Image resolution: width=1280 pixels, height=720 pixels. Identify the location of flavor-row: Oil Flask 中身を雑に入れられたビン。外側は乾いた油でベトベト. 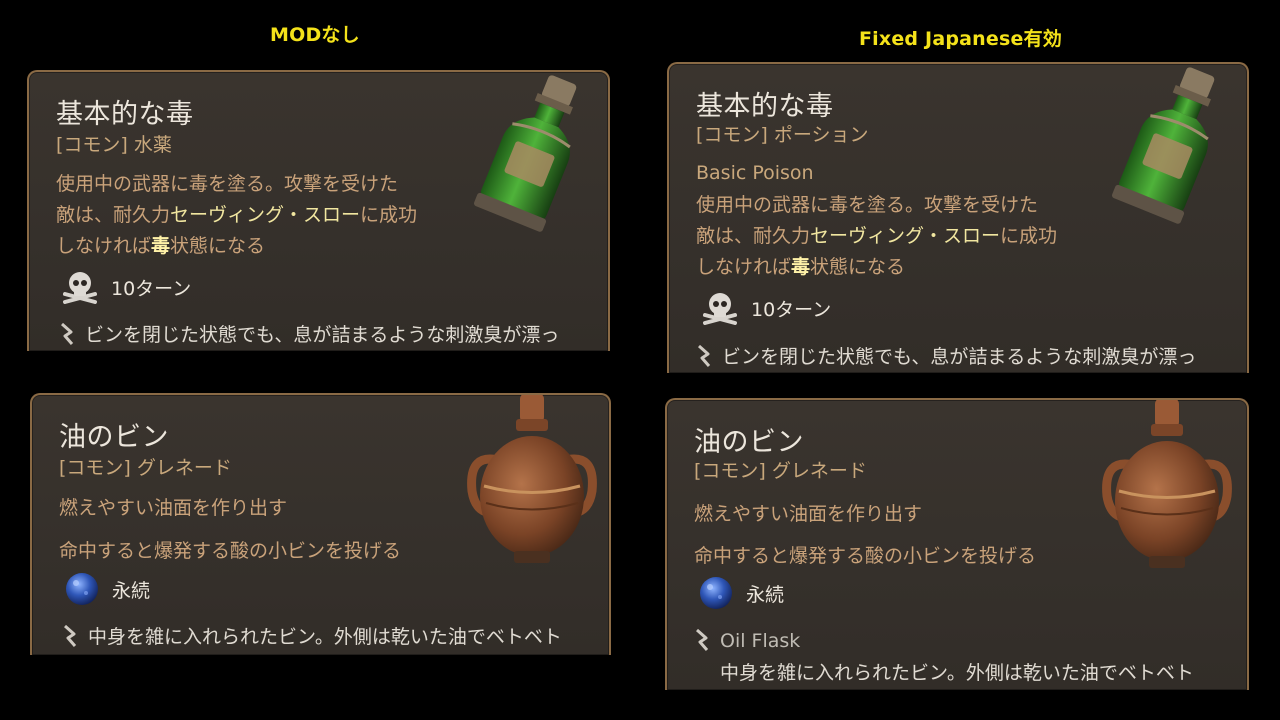
(944, 657).